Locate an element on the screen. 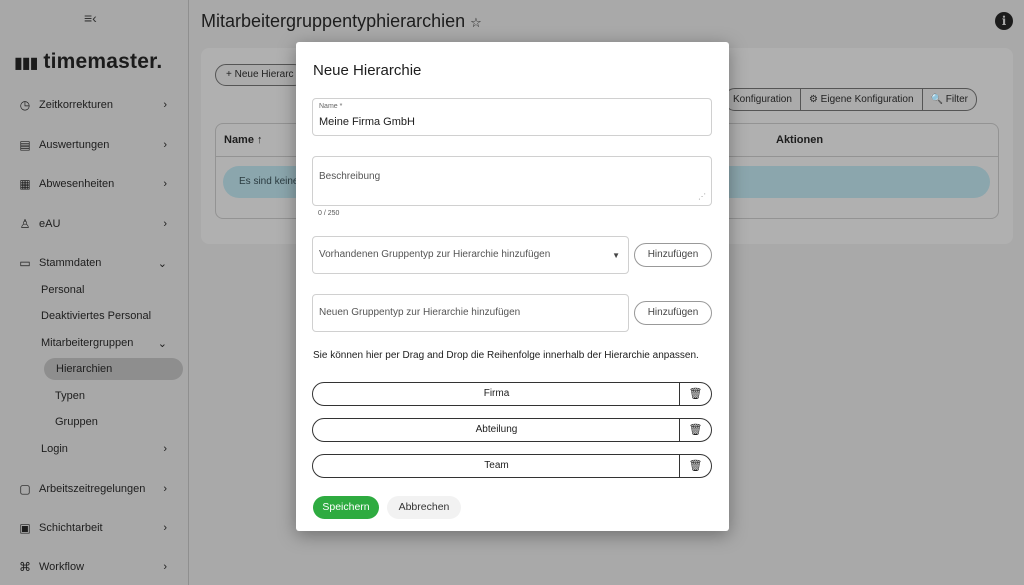 This screenshot has height=585, width=1024. add-existing-type-button: Hinzufügen is located at coordinates (673, 255).